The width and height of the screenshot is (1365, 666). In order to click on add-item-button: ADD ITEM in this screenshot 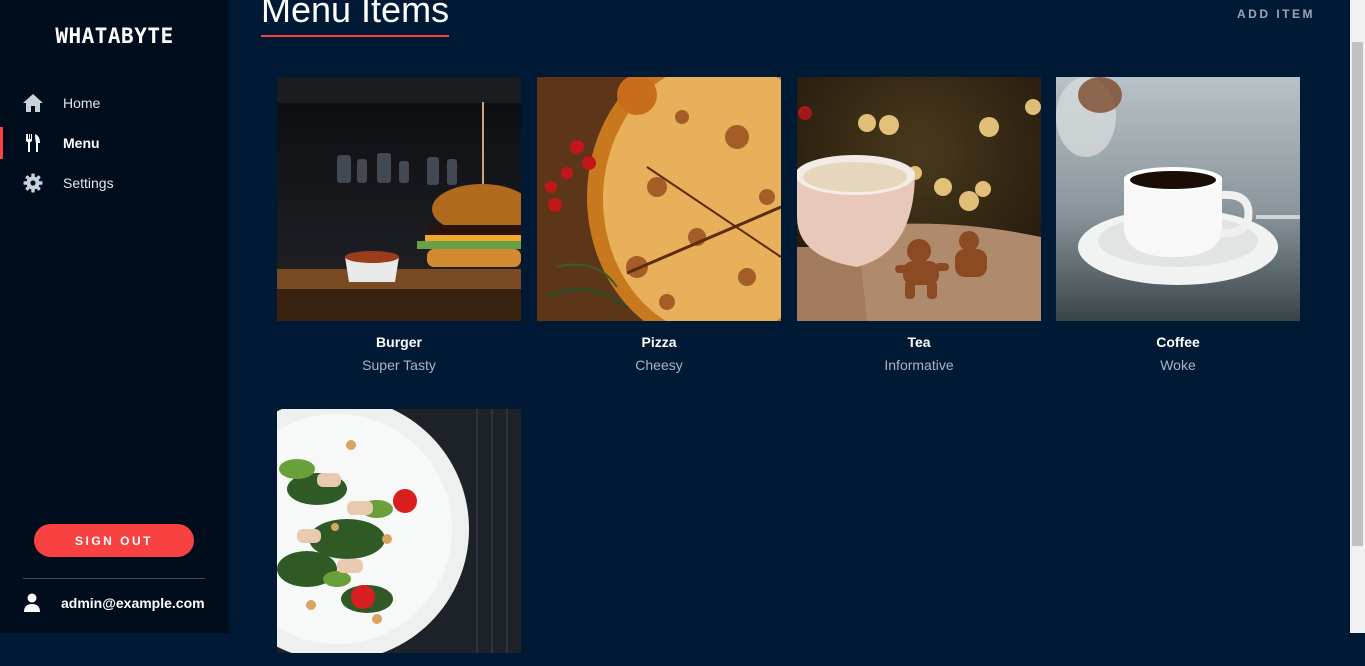, I will do `click(1276, 14)`.